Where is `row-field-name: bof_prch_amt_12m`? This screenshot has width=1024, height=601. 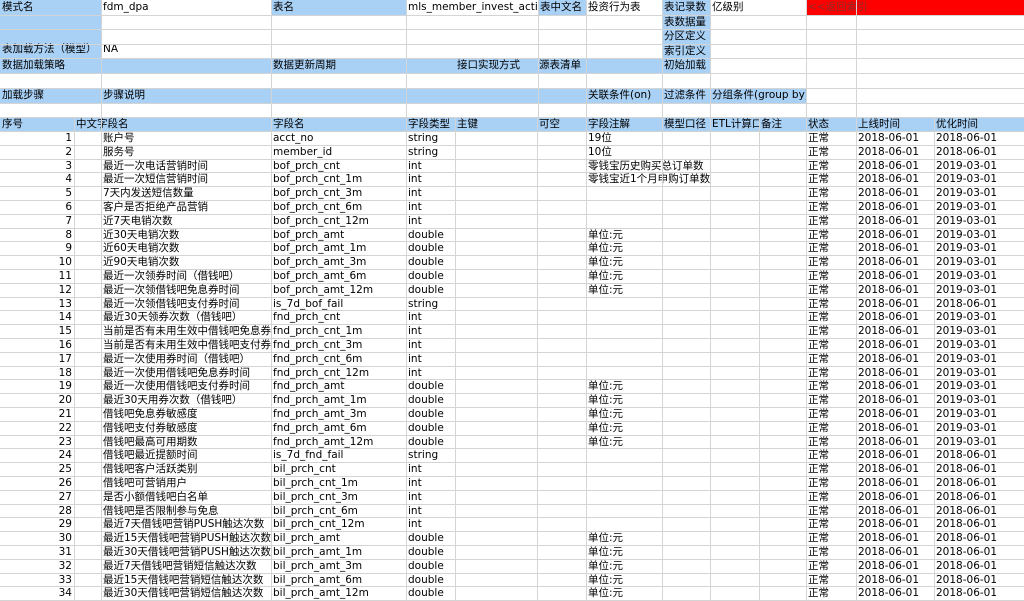 row-field-name: bof_prch_amt_12m is located at coordinates (338, 290).